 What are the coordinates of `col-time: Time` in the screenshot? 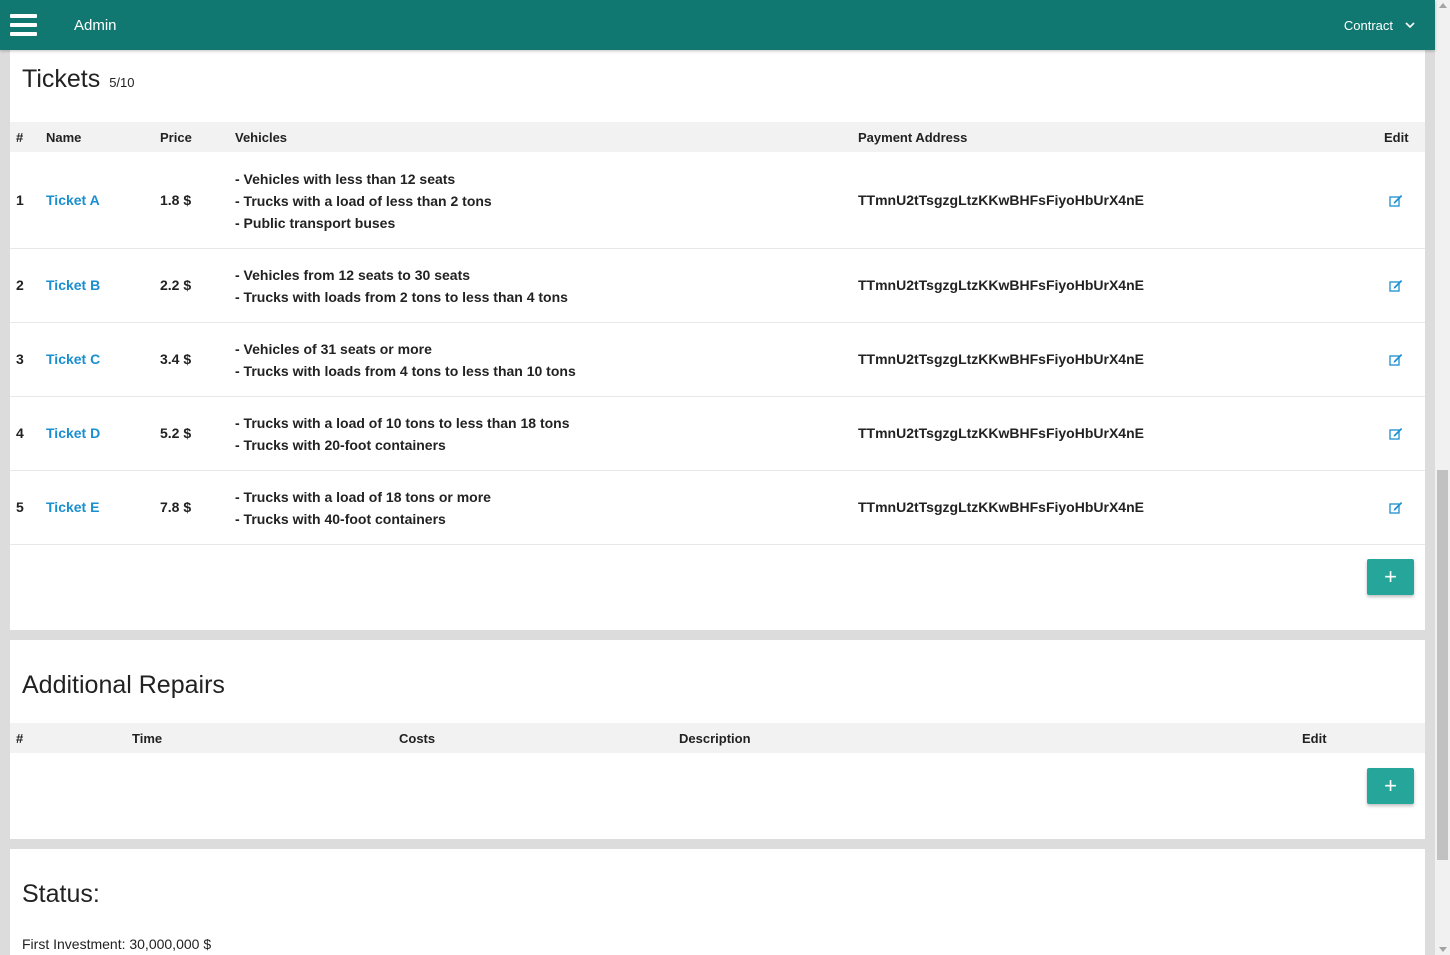 It's located at (147, 738).